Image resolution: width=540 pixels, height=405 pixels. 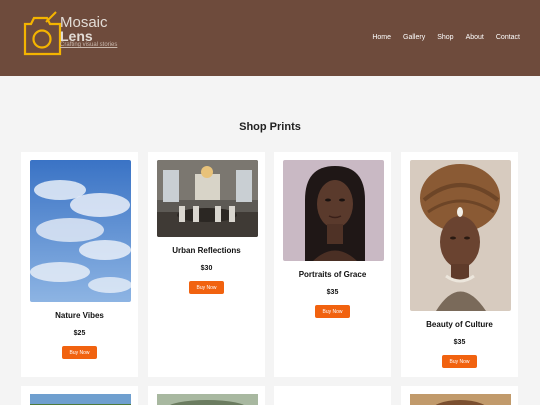 What do you see at coordinates (206, 264) in the screenshot?
I see `product-card-urban-reflections: Urban Reflections $30 Buy Now` at bounding box center [206, 264].